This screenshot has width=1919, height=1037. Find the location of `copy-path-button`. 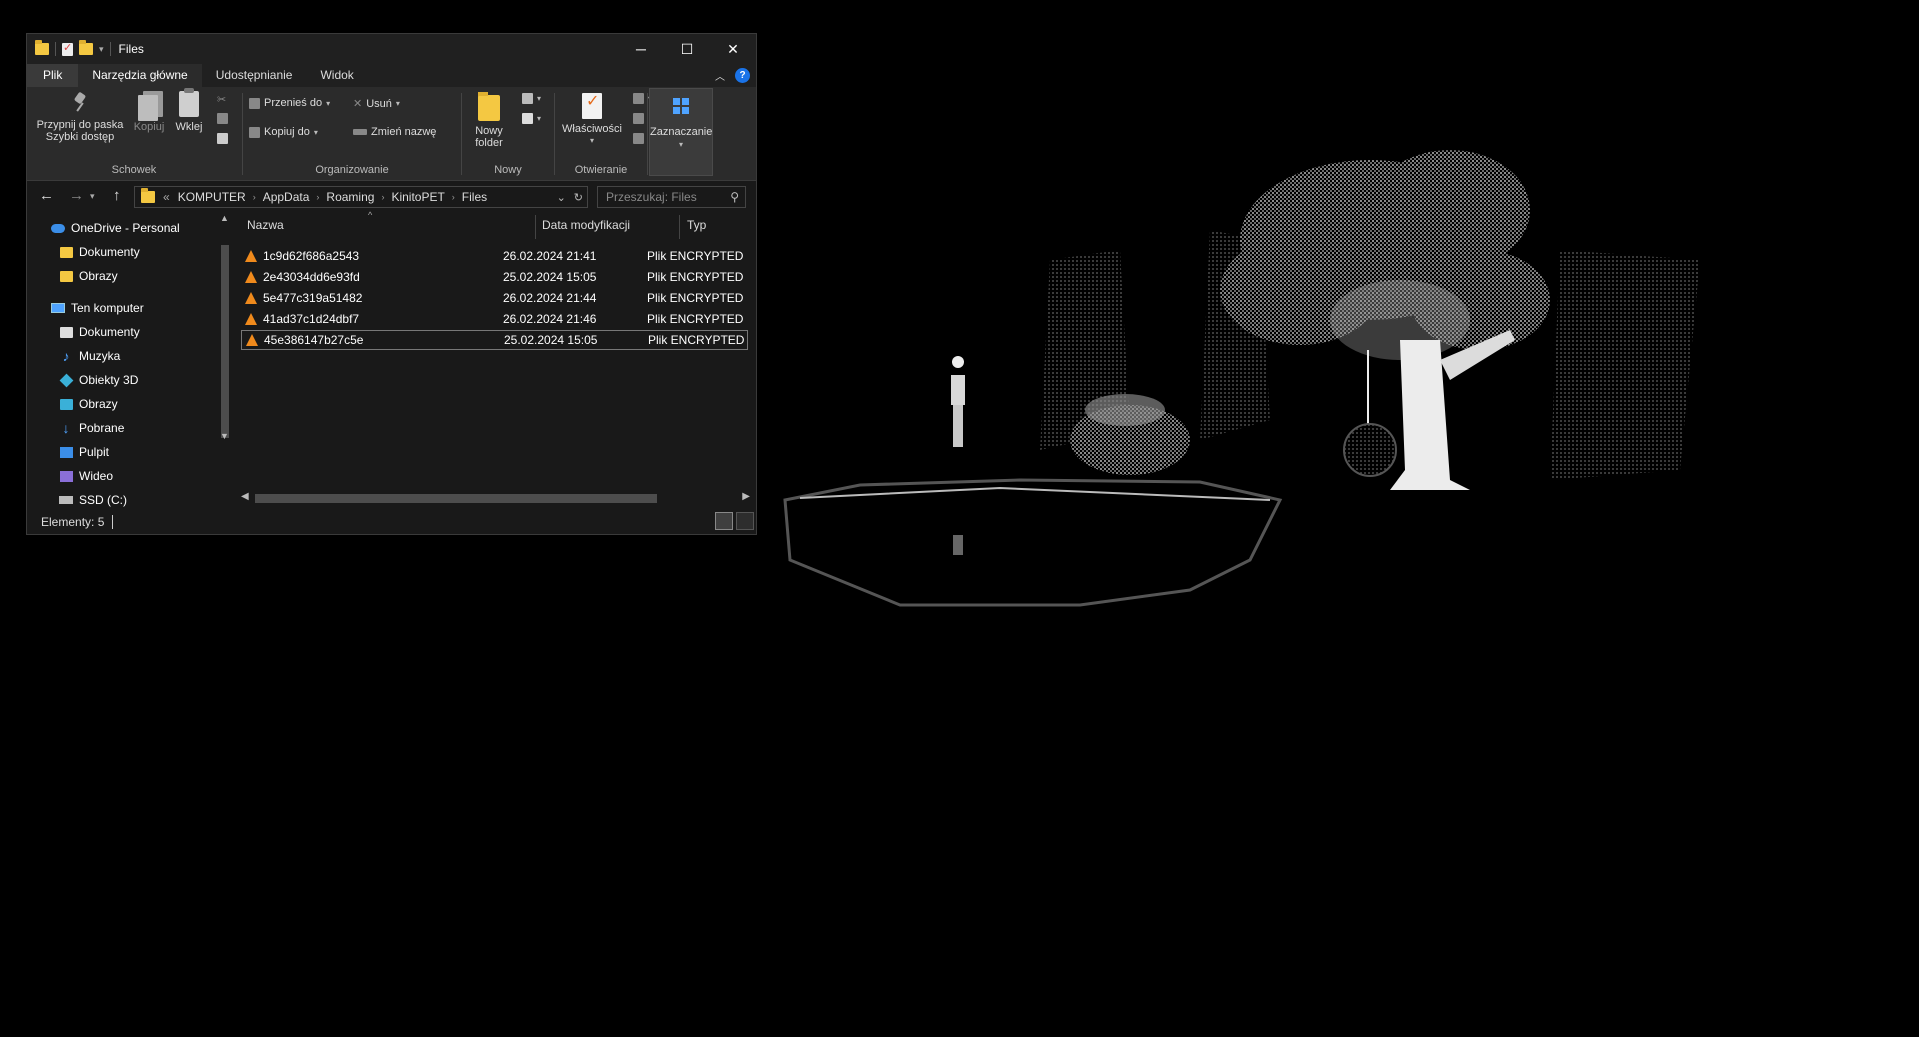

copy-path-button is located at coordinates (222, 118).